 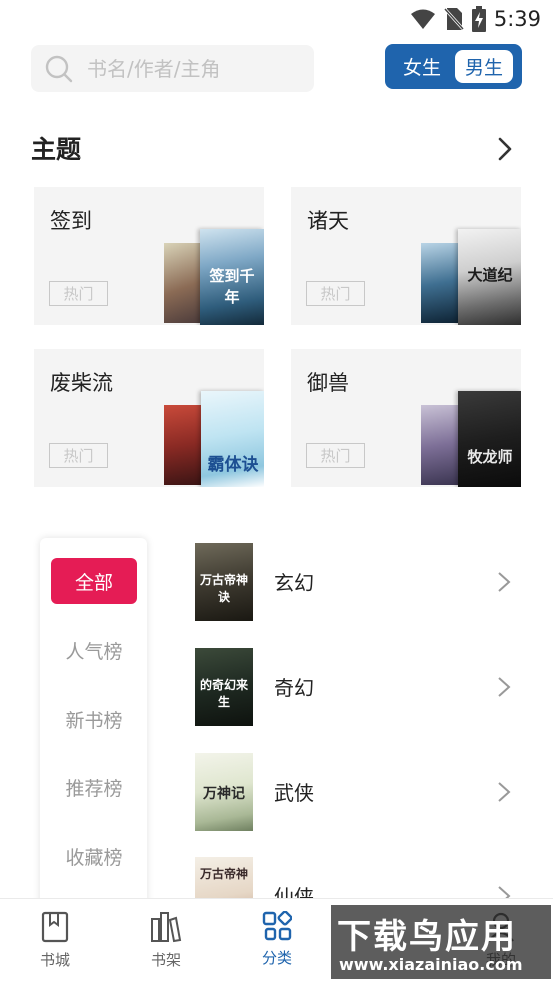 I want to click on wifi-icon, so click(x=422, y=19).